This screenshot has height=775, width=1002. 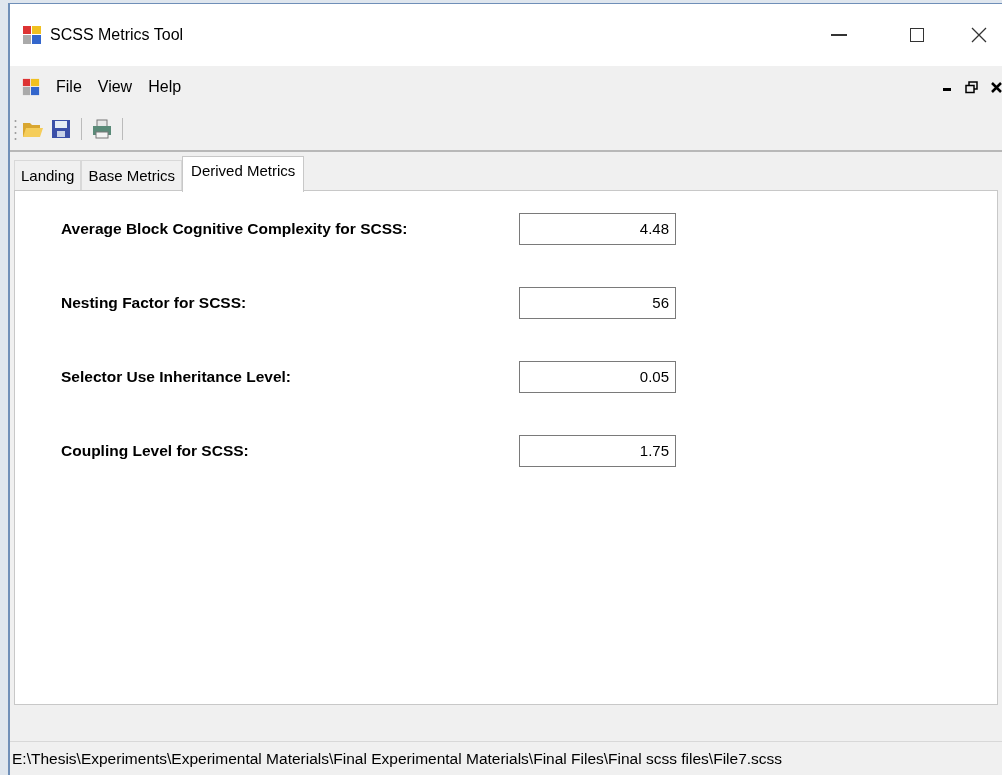 I want to click on tab: Landing, so click(x=48, y=175).